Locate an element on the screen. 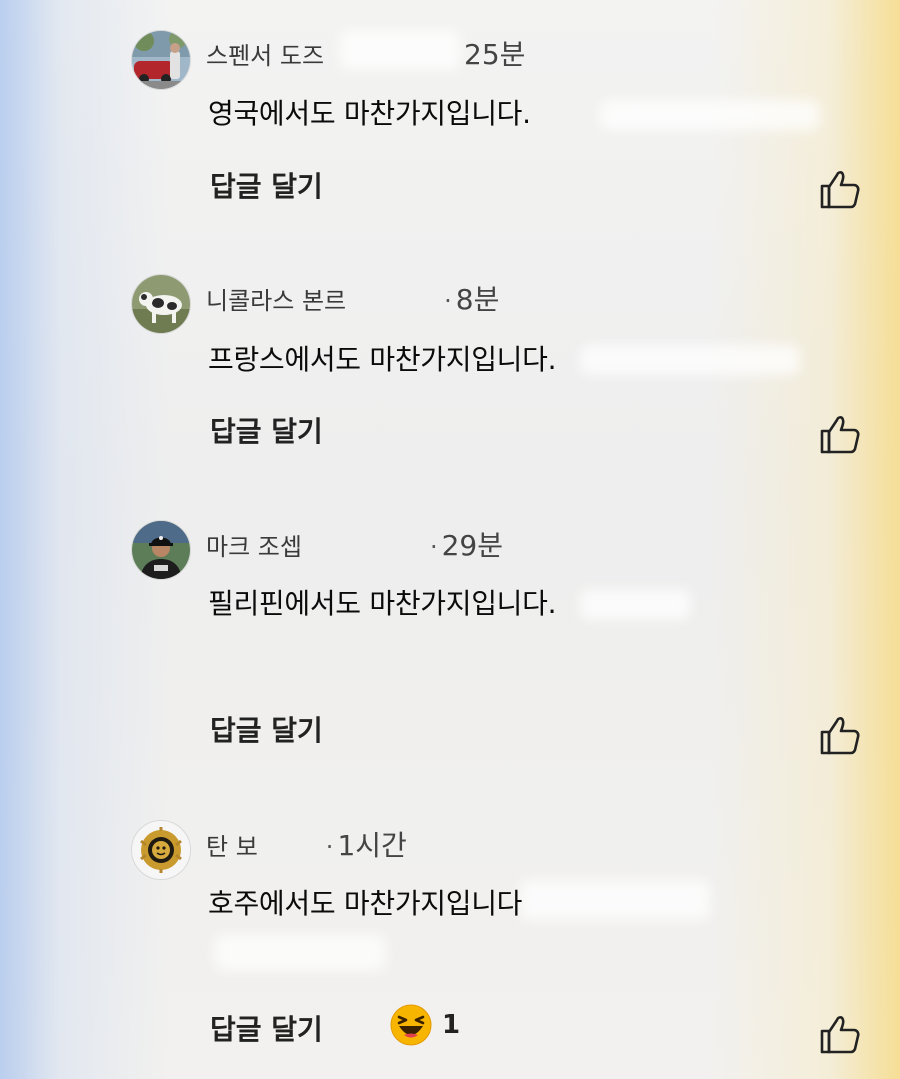 This screenshot has height=1079, width=900. person-avatar-cap-icon is located at coordinates (161, 550).